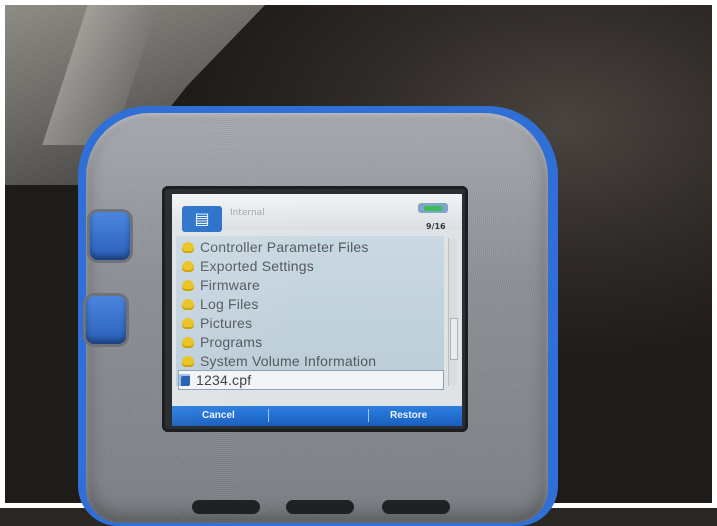 This screenshot has height=526, width=717. I want to click on folder-label: Programs, so click(231, 342).